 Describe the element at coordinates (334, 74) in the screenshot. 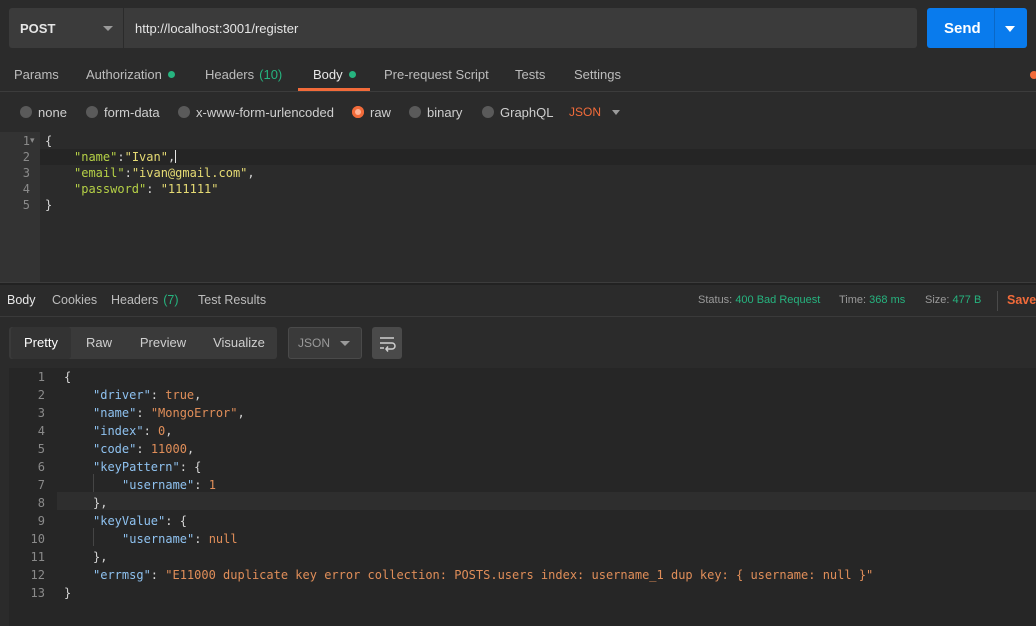

I see `tab-body: Body` at that location.